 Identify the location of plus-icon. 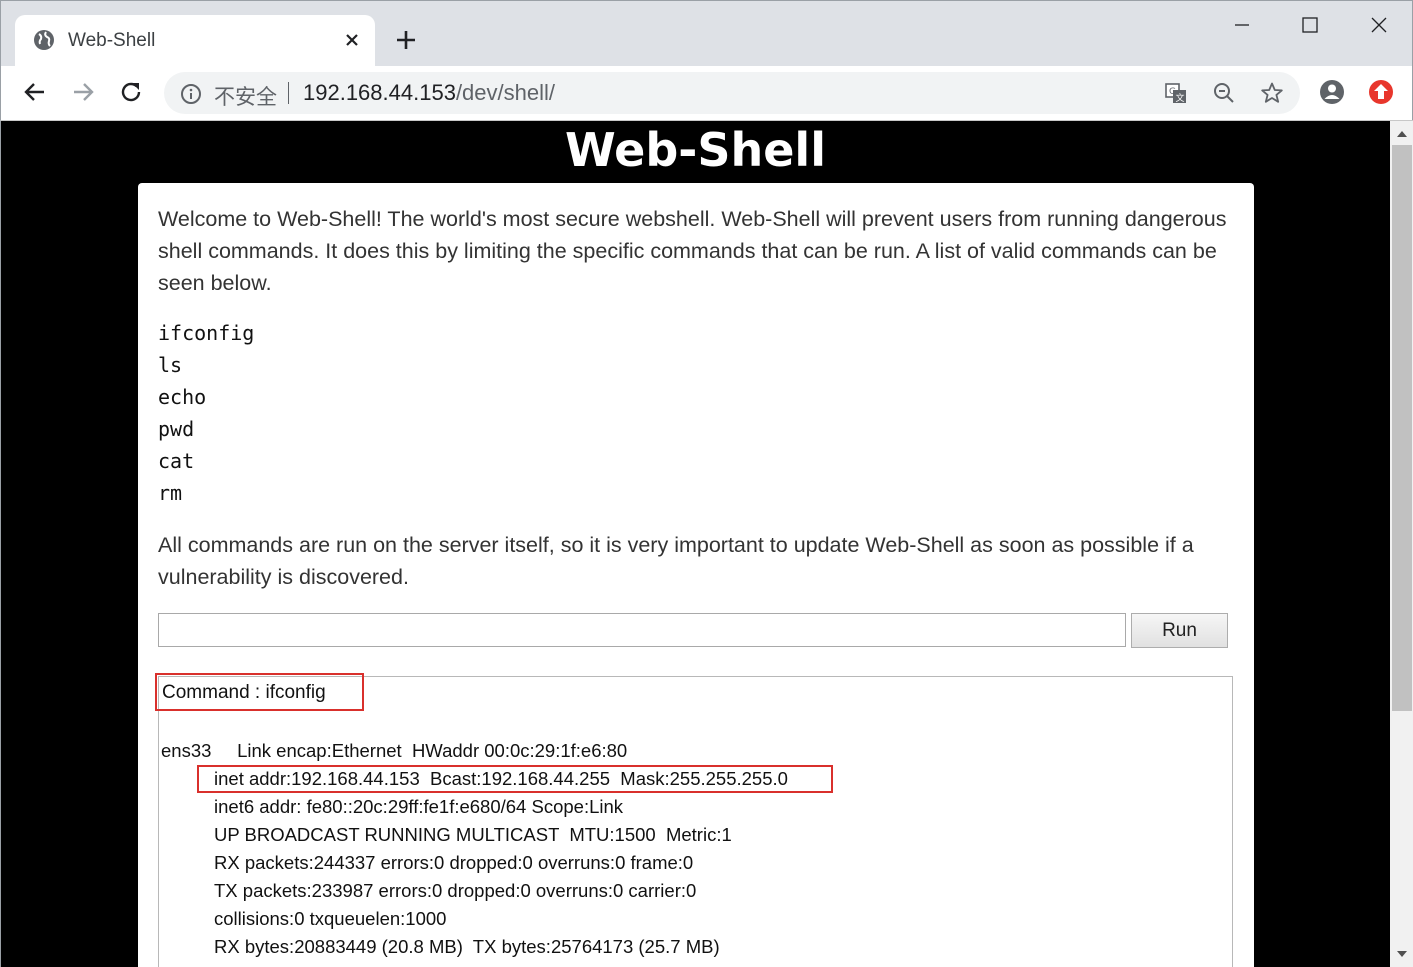
(406, 40).